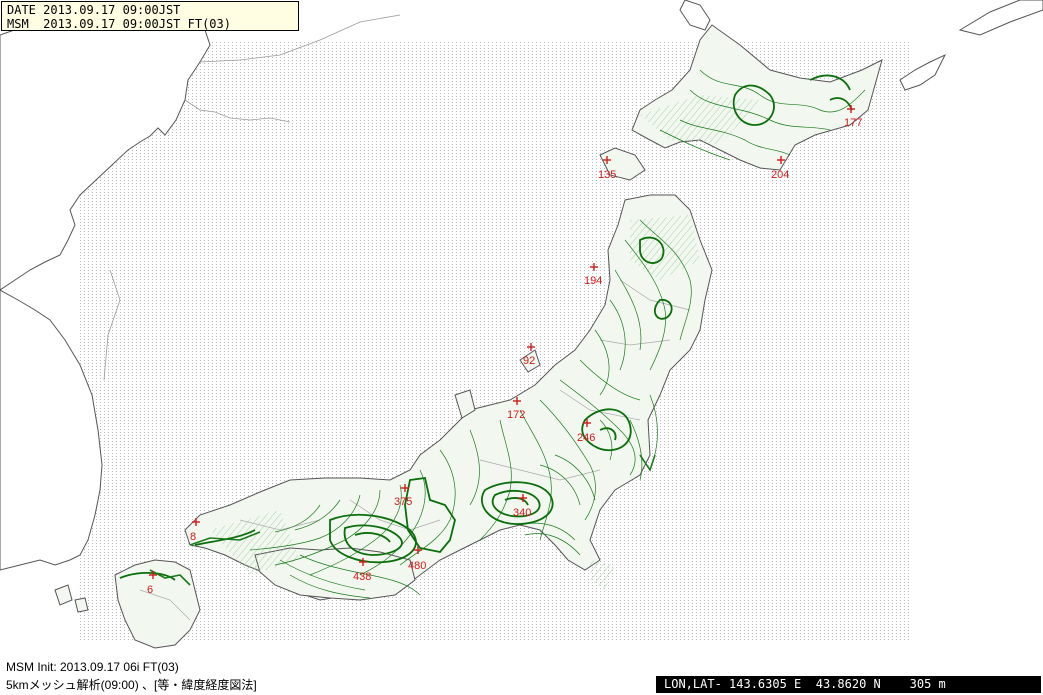 The height and width of the screenshot is (695, 1043). What do you see at coordinates (593, 281) in the screenshot?
I see `station-label: 194` at bounding box center [593, 281].